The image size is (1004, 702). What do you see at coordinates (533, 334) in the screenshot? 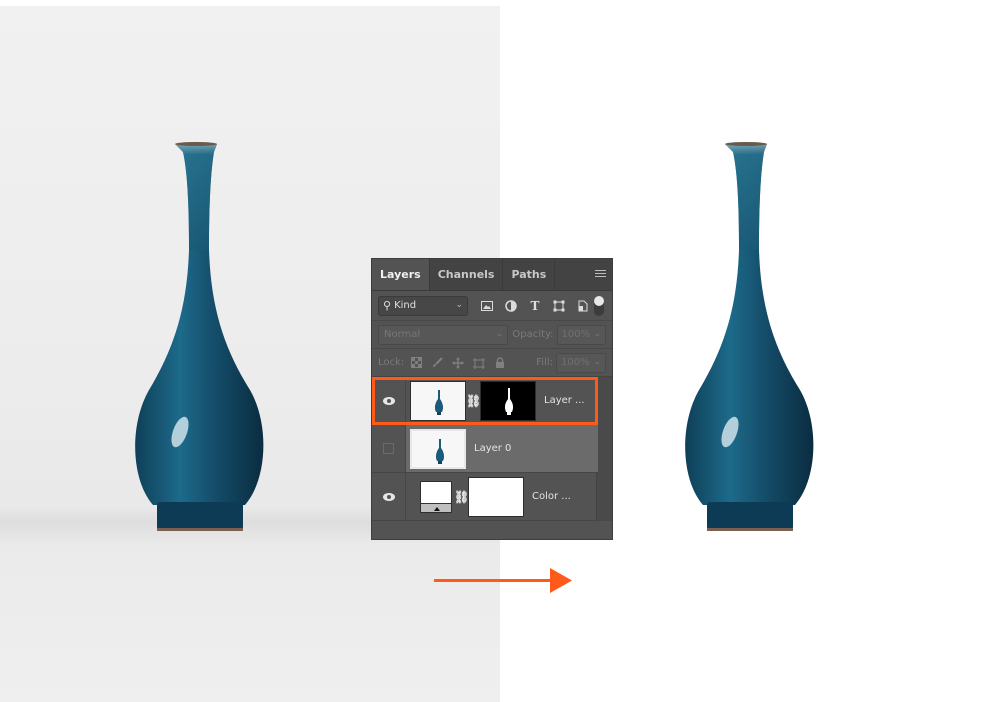
I see `opacity-label: Opacity:` at bounding box center [533, 334].